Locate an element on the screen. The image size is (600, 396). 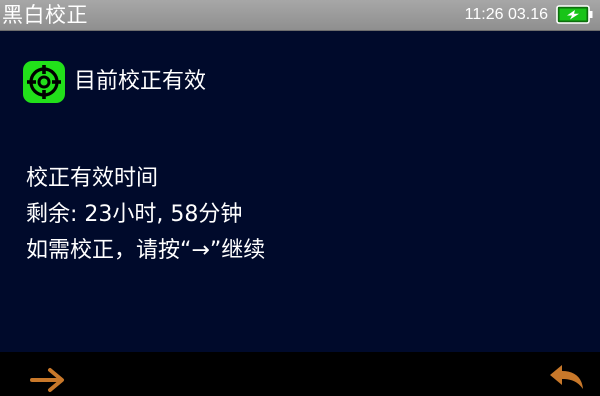
crosshair-target-icon is located at coordinates (44, 82).